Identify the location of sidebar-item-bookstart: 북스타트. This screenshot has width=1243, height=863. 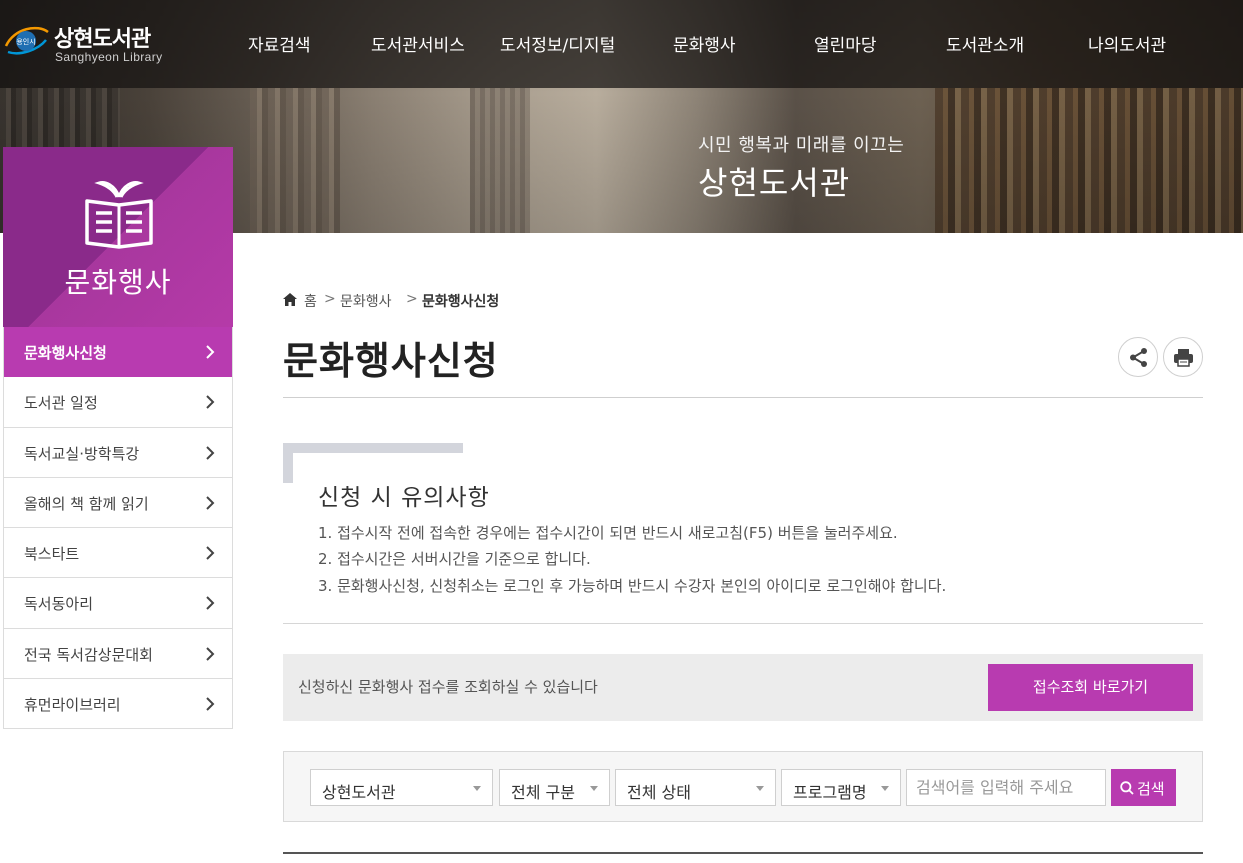
(118, 553).